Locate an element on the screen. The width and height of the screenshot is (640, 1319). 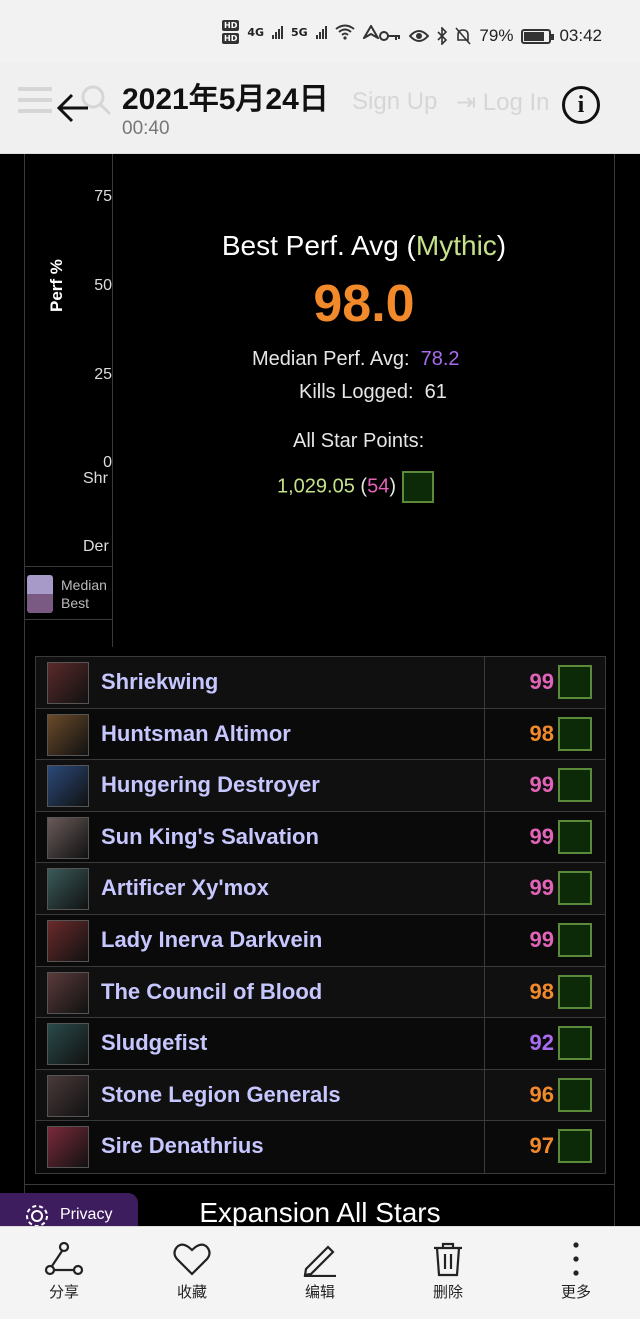
log-in-link: ⇥ Log In is located at coordinates (503, 102).